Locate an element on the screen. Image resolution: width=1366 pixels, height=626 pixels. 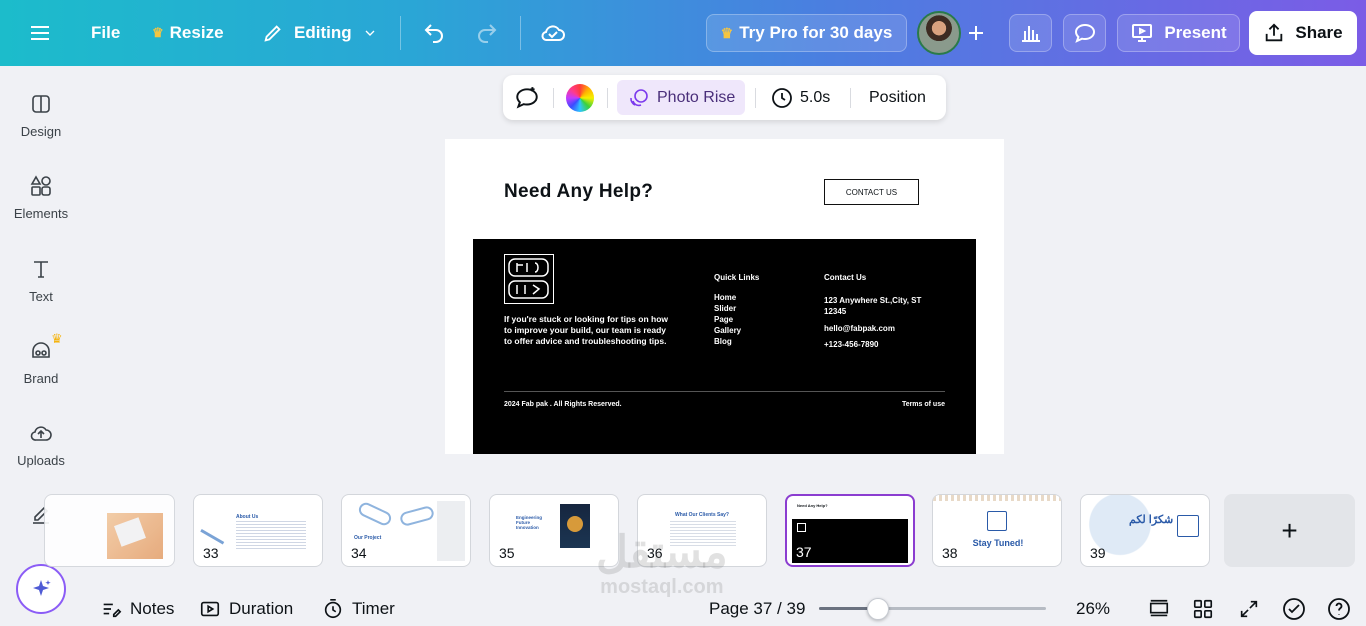
fullscreen-button is located at coordinates (1253, 609).